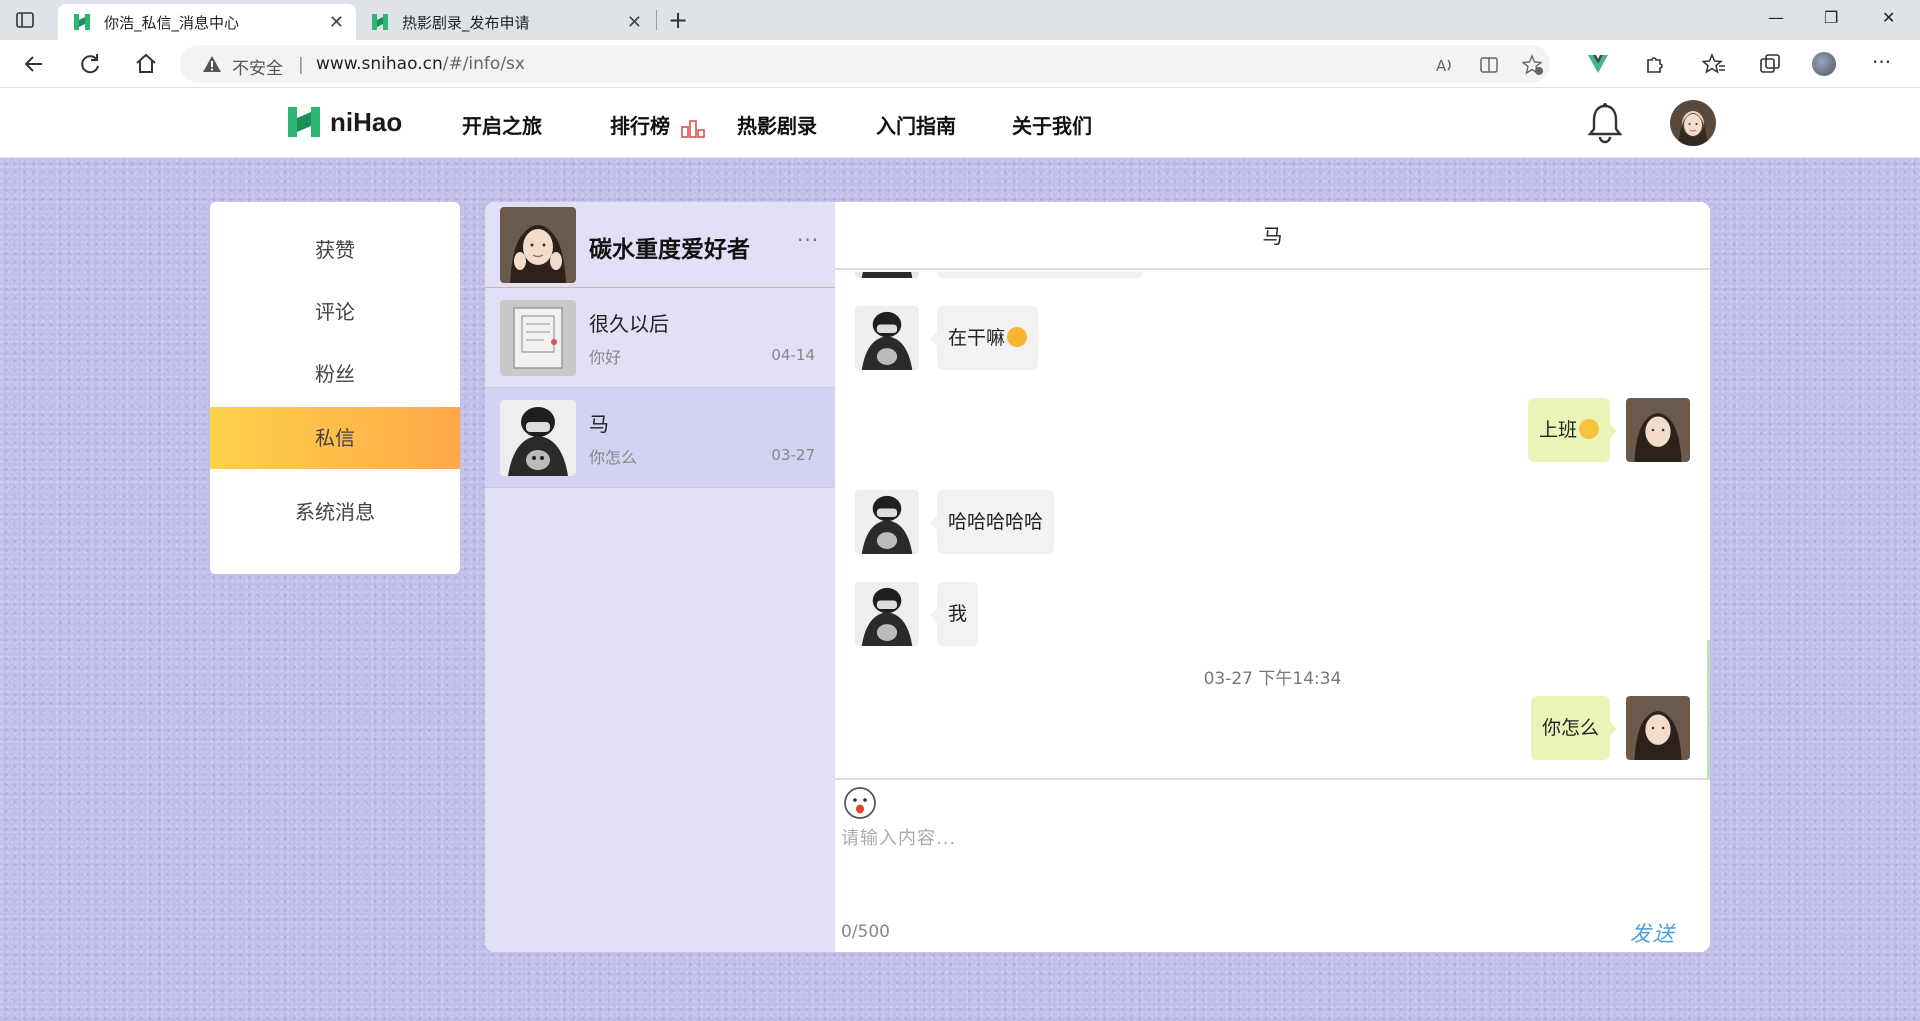 This screenshot has height=1021, width=1920. I want to click on current-user-header: 碳水重度爱好者 ···, so click(660, 245).